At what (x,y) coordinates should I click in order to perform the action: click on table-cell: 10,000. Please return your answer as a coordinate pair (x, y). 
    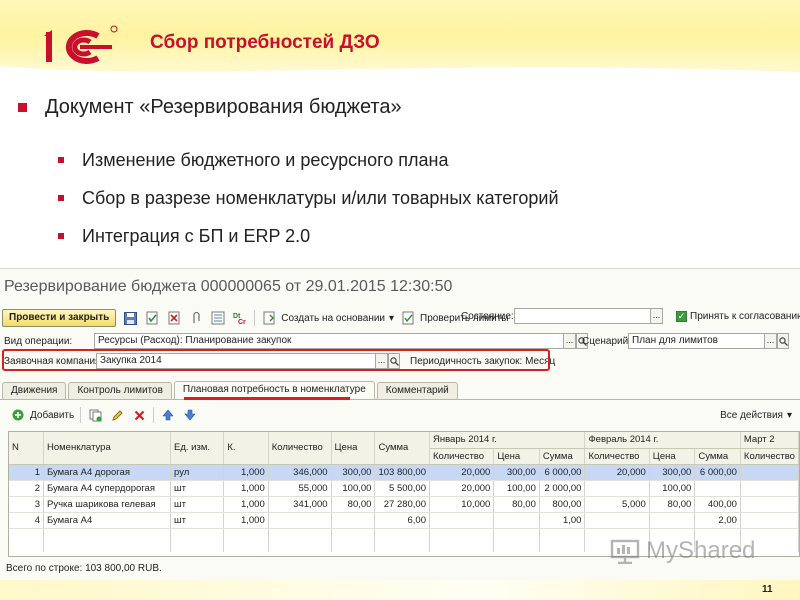
    Looking at the image, I should click on (462, 504).